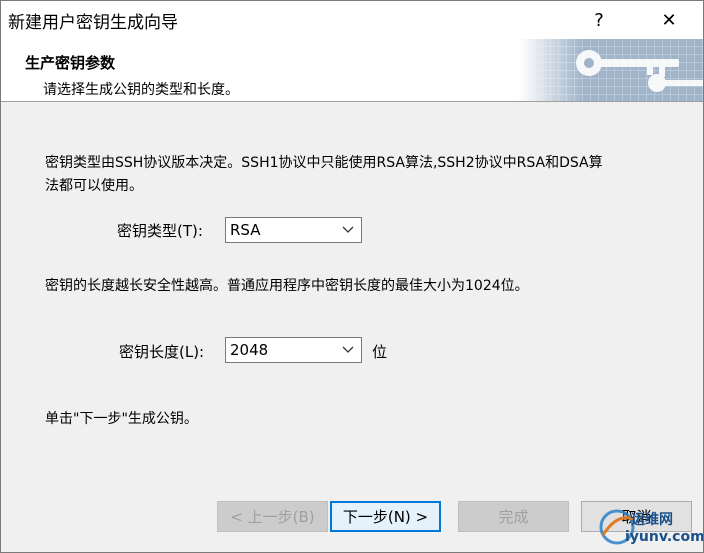 The width and height of the screenshot is (704, 553). Describe the element at coordinates (293, 350) in the screenshot. I see `key-length-combobox: 2048` at that location.